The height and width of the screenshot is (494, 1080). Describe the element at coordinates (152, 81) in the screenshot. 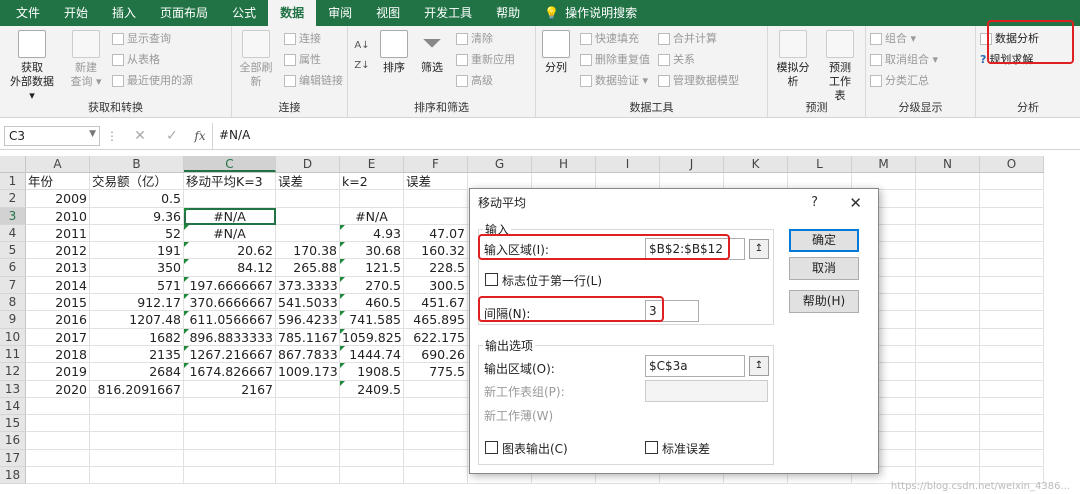

I see `recent-sources-button: 最近使用的源` at that location.